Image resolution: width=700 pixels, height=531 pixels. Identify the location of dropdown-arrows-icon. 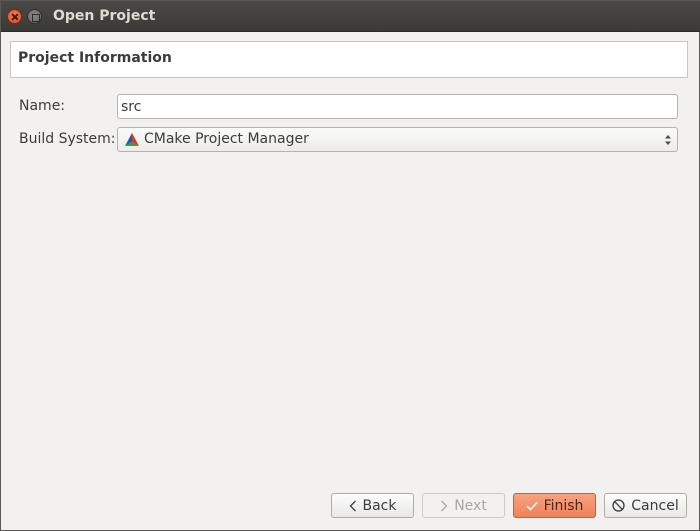
(668, 140).